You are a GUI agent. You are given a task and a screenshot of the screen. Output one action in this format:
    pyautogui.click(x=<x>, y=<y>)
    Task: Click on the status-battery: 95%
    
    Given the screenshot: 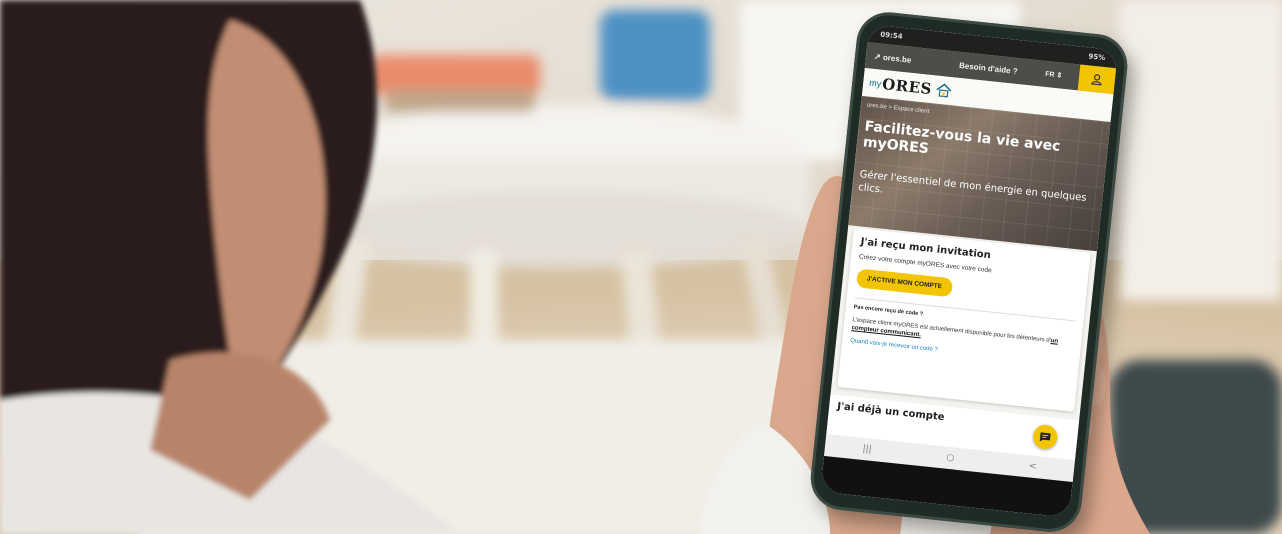 What is the action you would take?
    pyautogui.click(x=1097, y=57)
    